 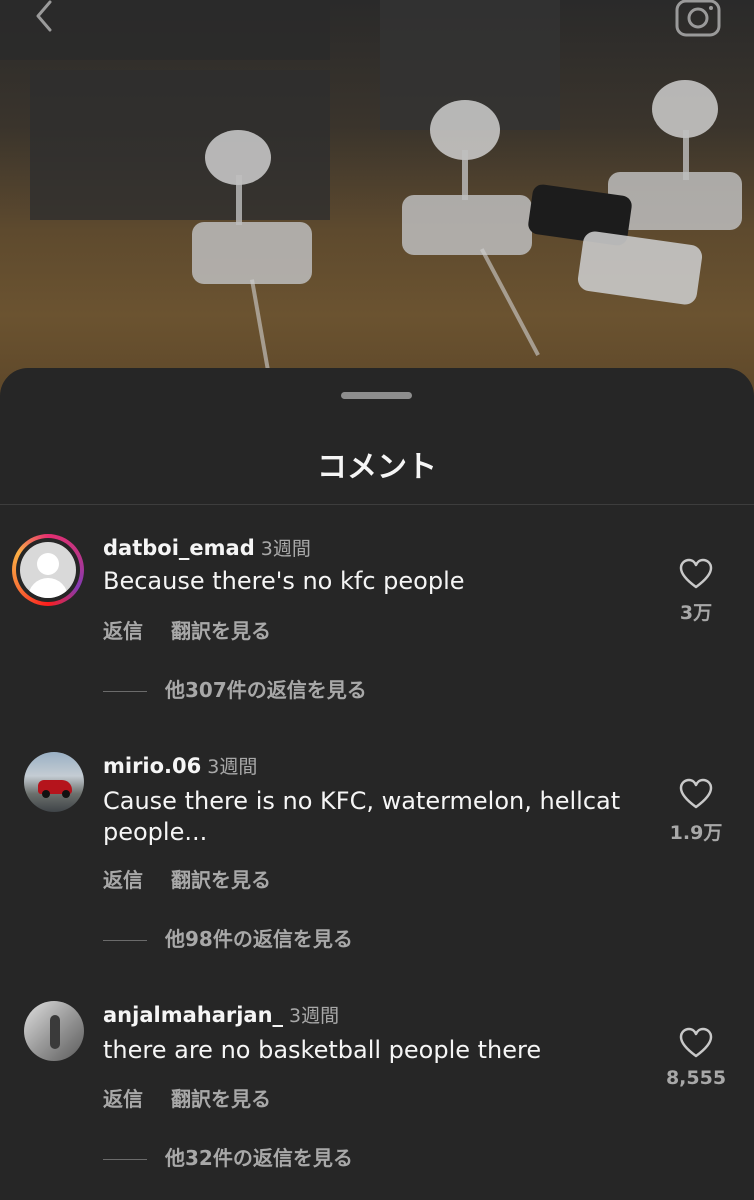 I want to click on comment-username: mirio.06 3週間, so click(x=180, y=765).